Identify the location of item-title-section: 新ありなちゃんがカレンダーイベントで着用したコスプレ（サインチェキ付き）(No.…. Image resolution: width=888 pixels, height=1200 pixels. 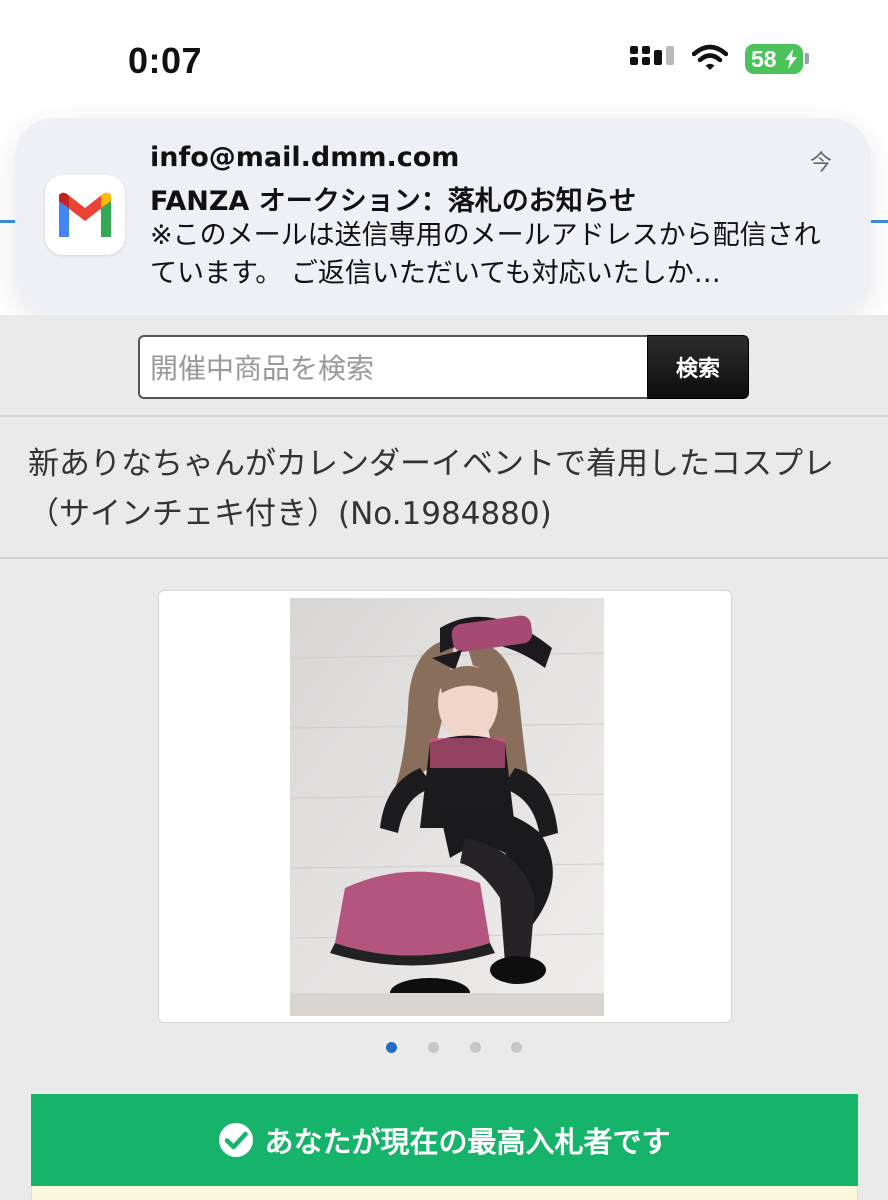
(444, 488).